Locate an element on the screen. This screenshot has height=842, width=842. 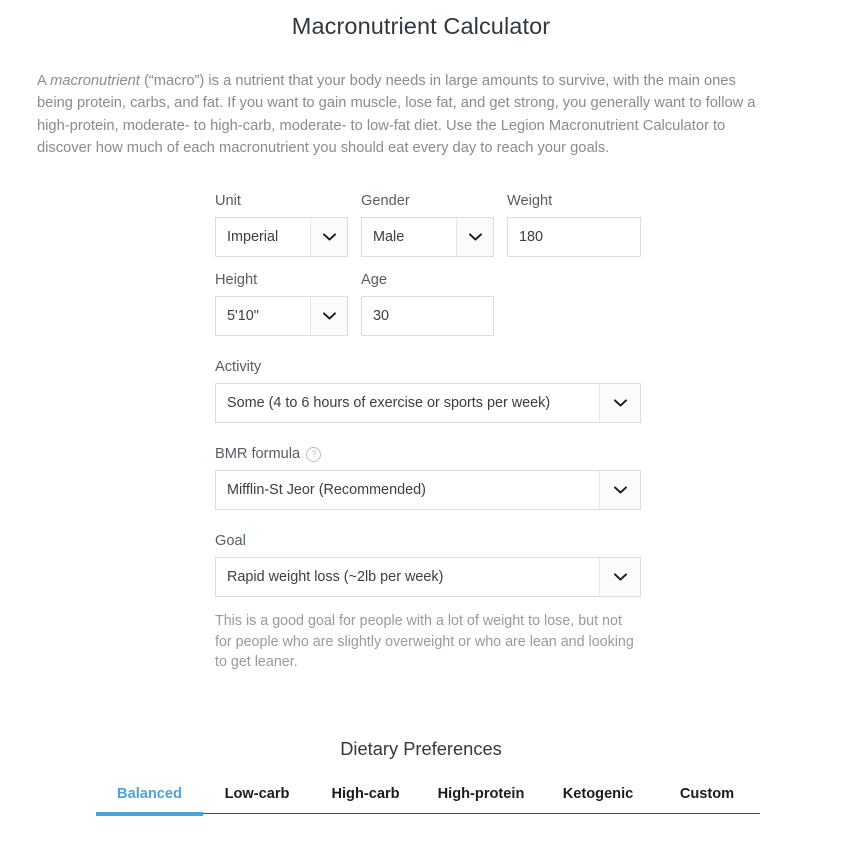
field-age: Age 30 is located at coordinates (427, 303).